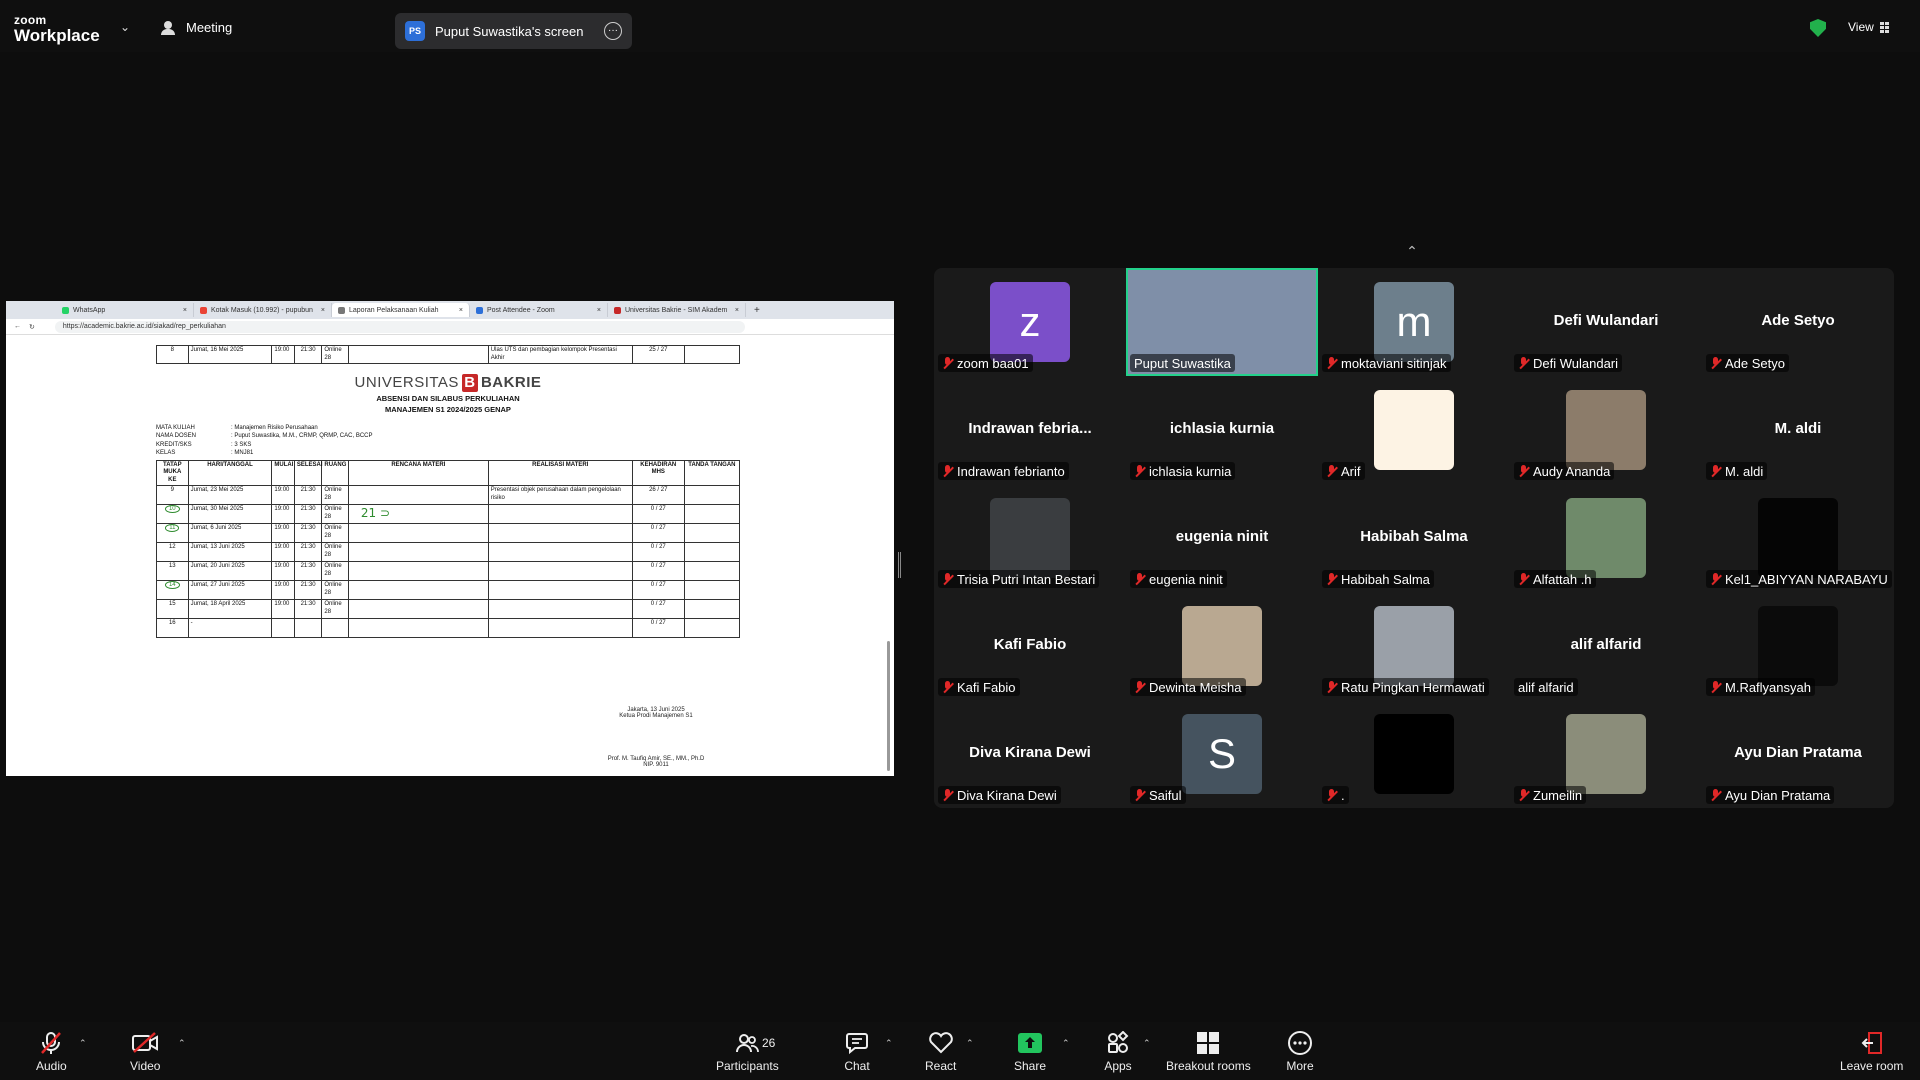  What do you see at coordinates (1414, 322) in the screenshot?
I see `participant-tile: m moktaviani sitinjak` at bounding box center [1414, 322].